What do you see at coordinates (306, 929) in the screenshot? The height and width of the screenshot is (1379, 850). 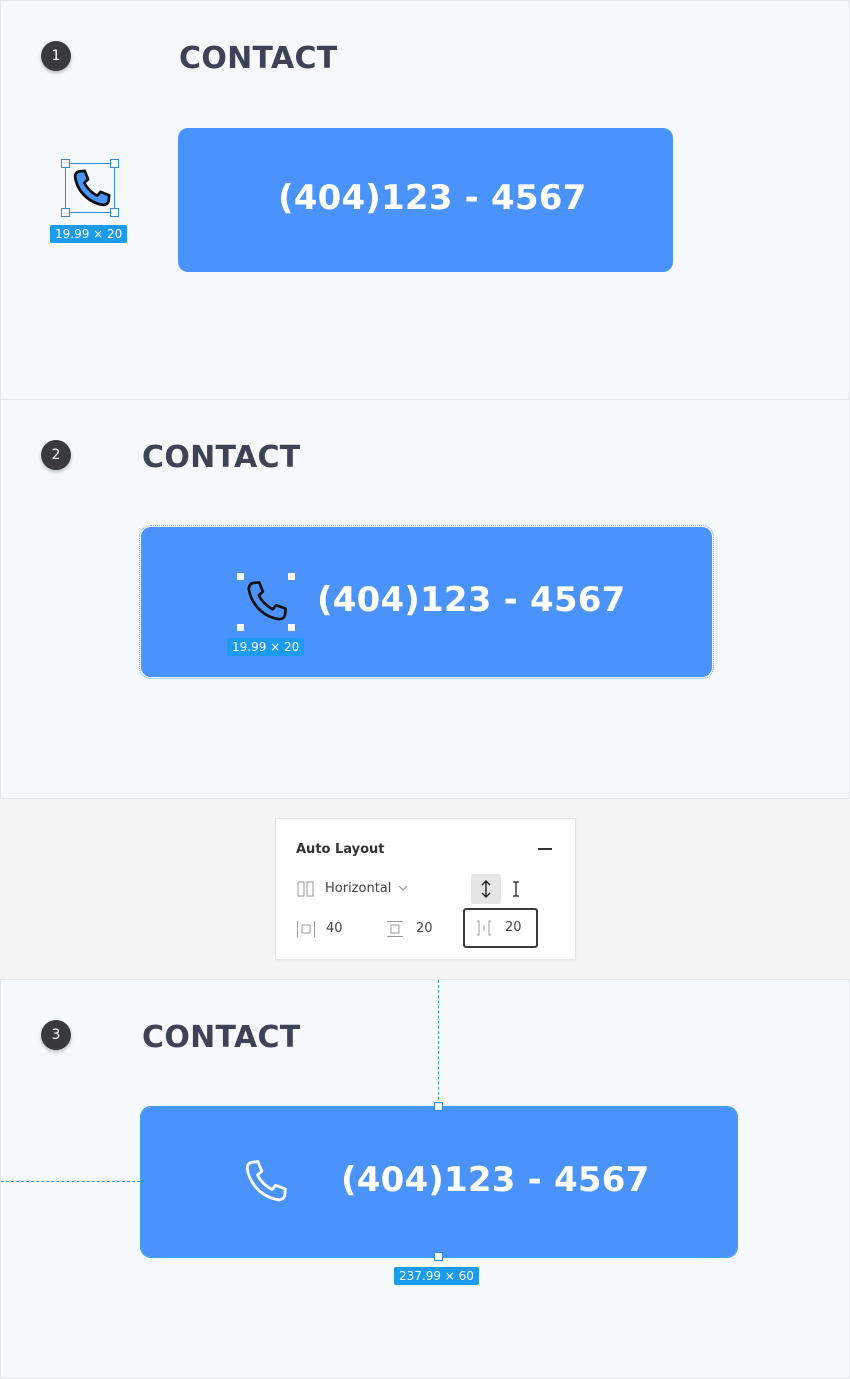 I see `horizontal-padding-icon` at bounding box center [306, 929].